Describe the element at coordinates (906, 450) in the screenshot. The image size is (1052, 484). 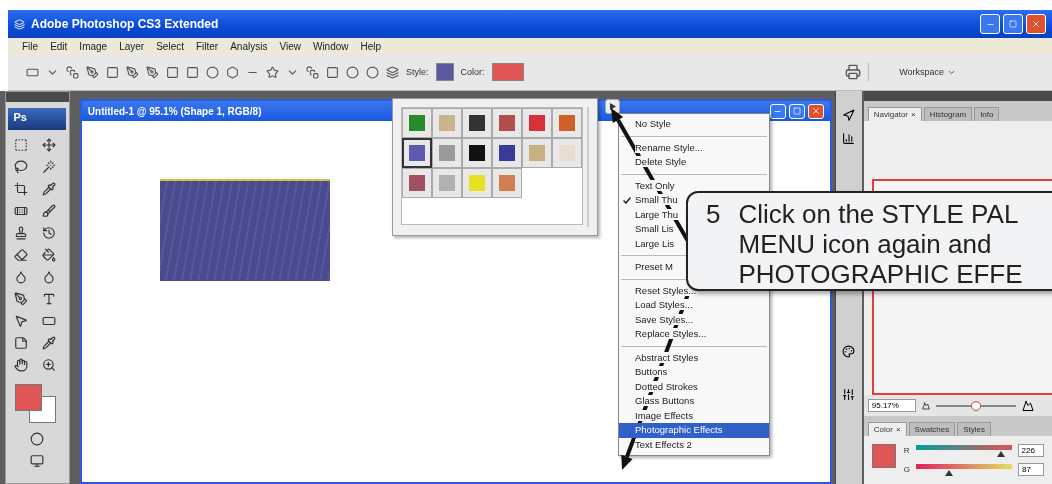
I see `channel-label: R` at that location.